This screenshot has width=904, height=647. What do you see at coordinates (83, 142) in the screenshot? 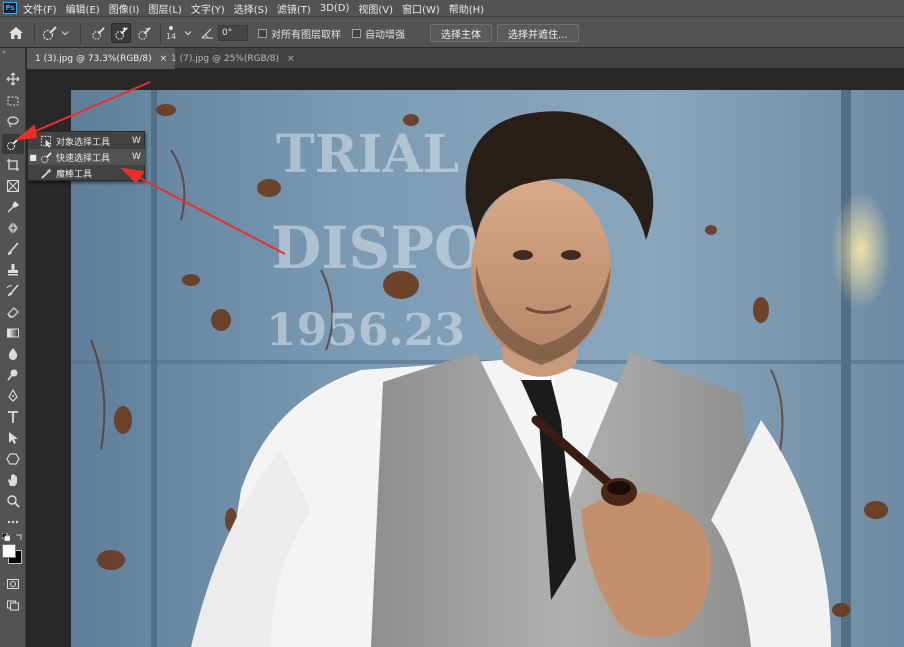
I see `flyout-item-label: 对象选择工具` at bounding box center [83, 142].